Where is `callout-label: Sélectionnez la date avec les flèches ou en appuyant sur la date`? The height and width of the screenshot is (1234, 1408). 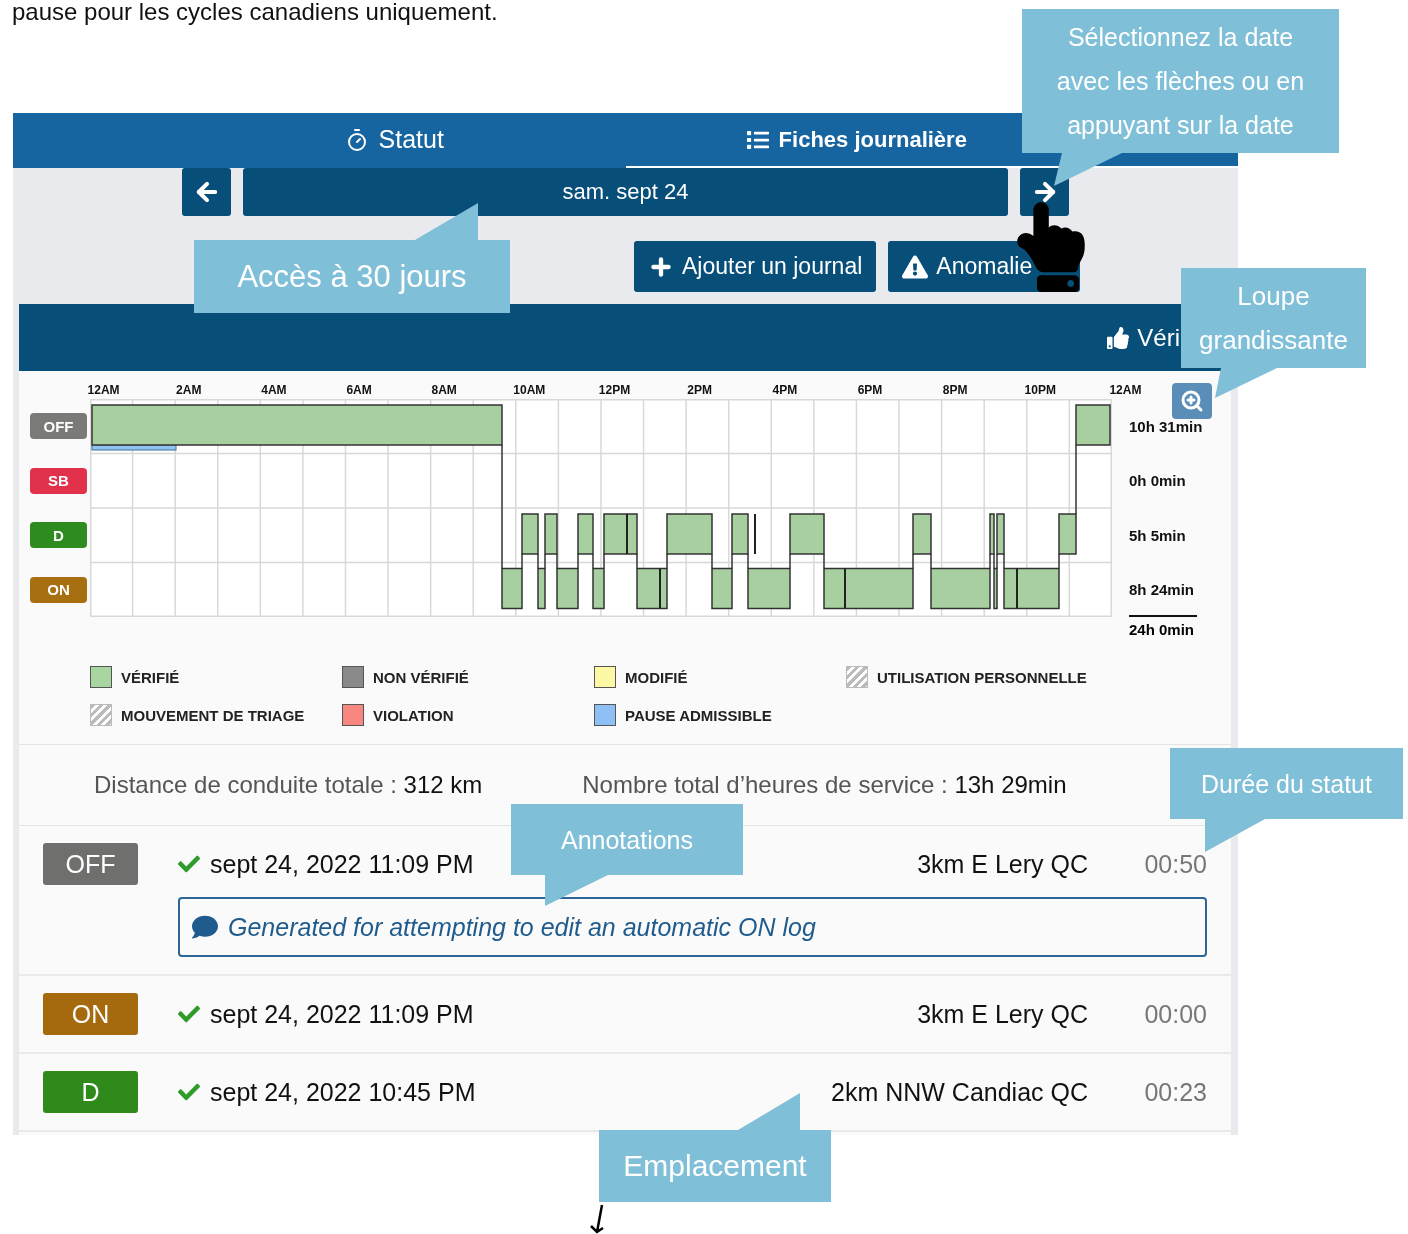 callout-label: Sélectionnez la date avec les flèches ou en appuyant sur la date is located at coordinates (1180, 81).